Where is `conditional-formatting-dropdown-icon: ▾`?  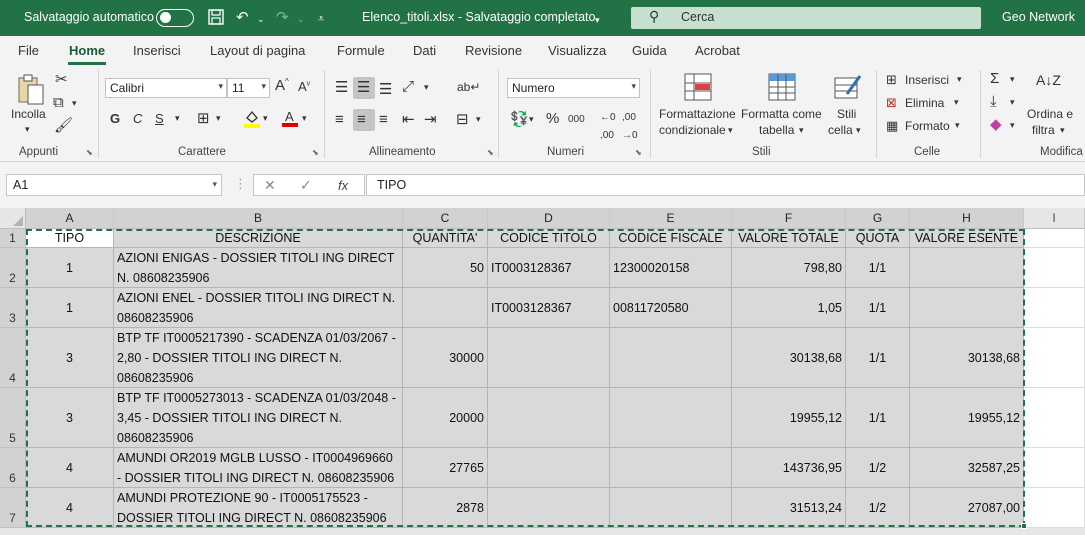
conditional-formatting-dropdown-icon: ▾ is located at coordinates (730, 130).